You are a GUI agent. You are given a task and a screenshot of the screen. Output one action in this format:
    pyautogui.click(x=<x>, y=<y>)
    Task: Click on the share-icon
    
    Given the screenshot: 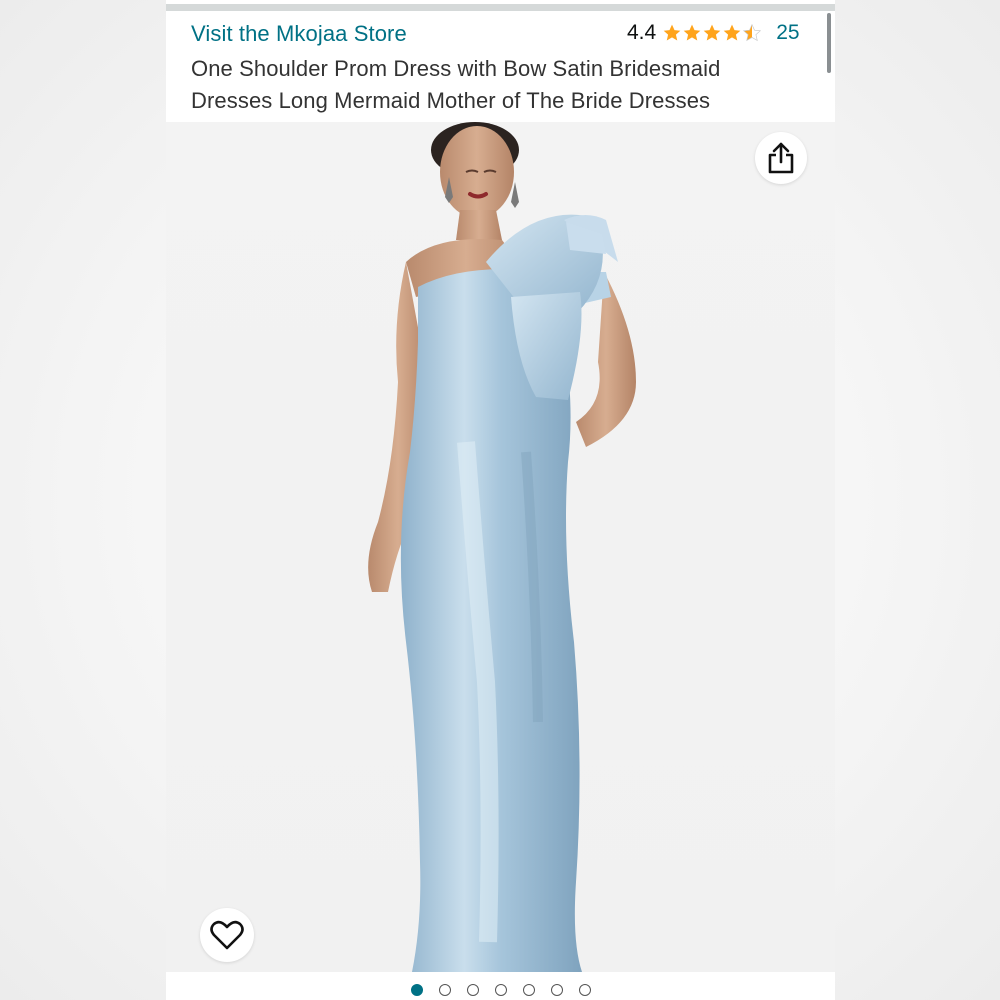 What is the action you would take?
    pyautogui.click(x=781, y=158)
    